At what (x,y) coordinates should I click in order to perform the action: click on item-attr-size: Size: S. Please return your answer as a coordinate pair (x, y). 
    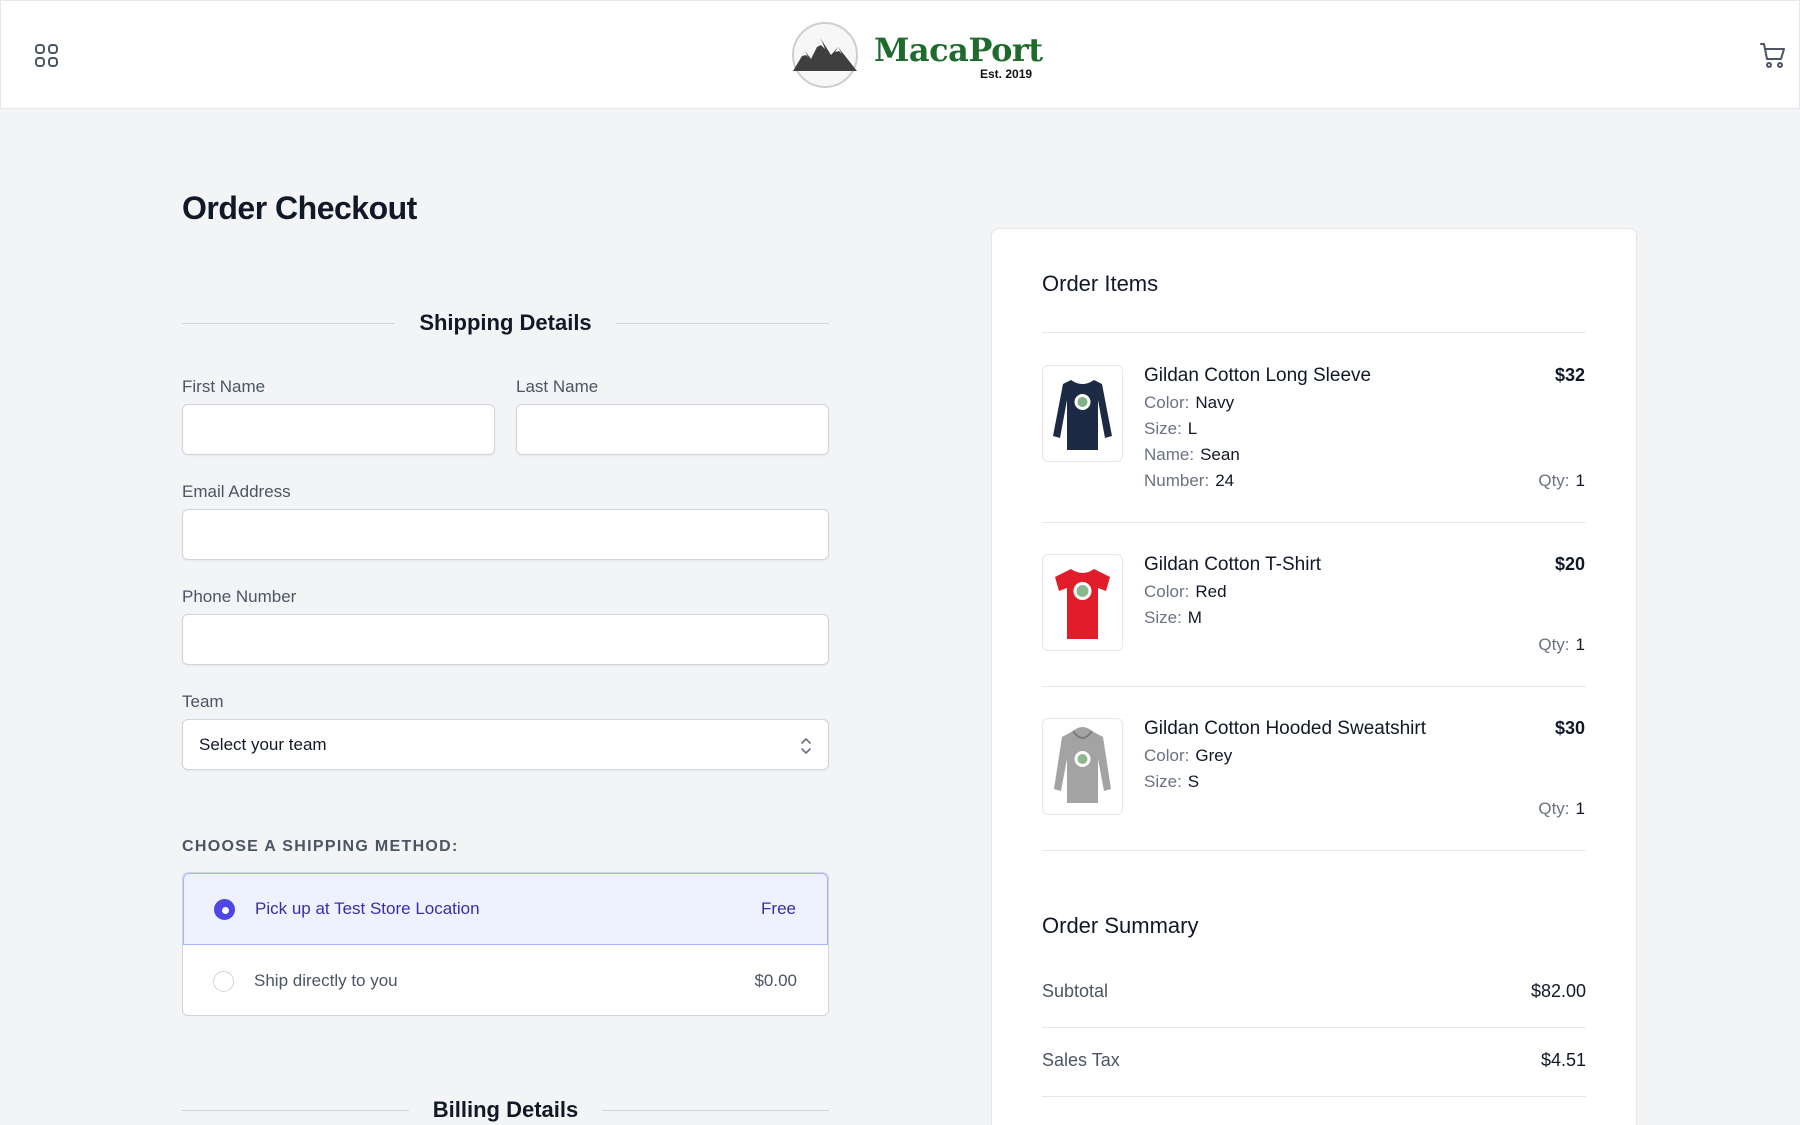
    Looking at the image, I should click on (1171, 782).